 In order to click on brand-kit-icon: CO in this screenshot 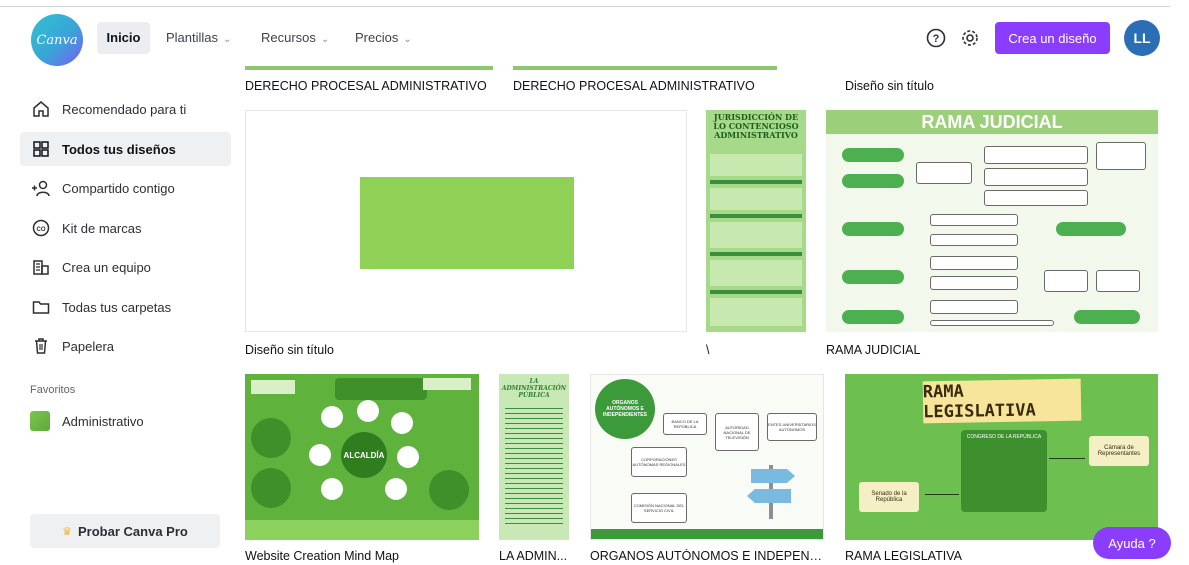, I will do `click(41, 228)`.